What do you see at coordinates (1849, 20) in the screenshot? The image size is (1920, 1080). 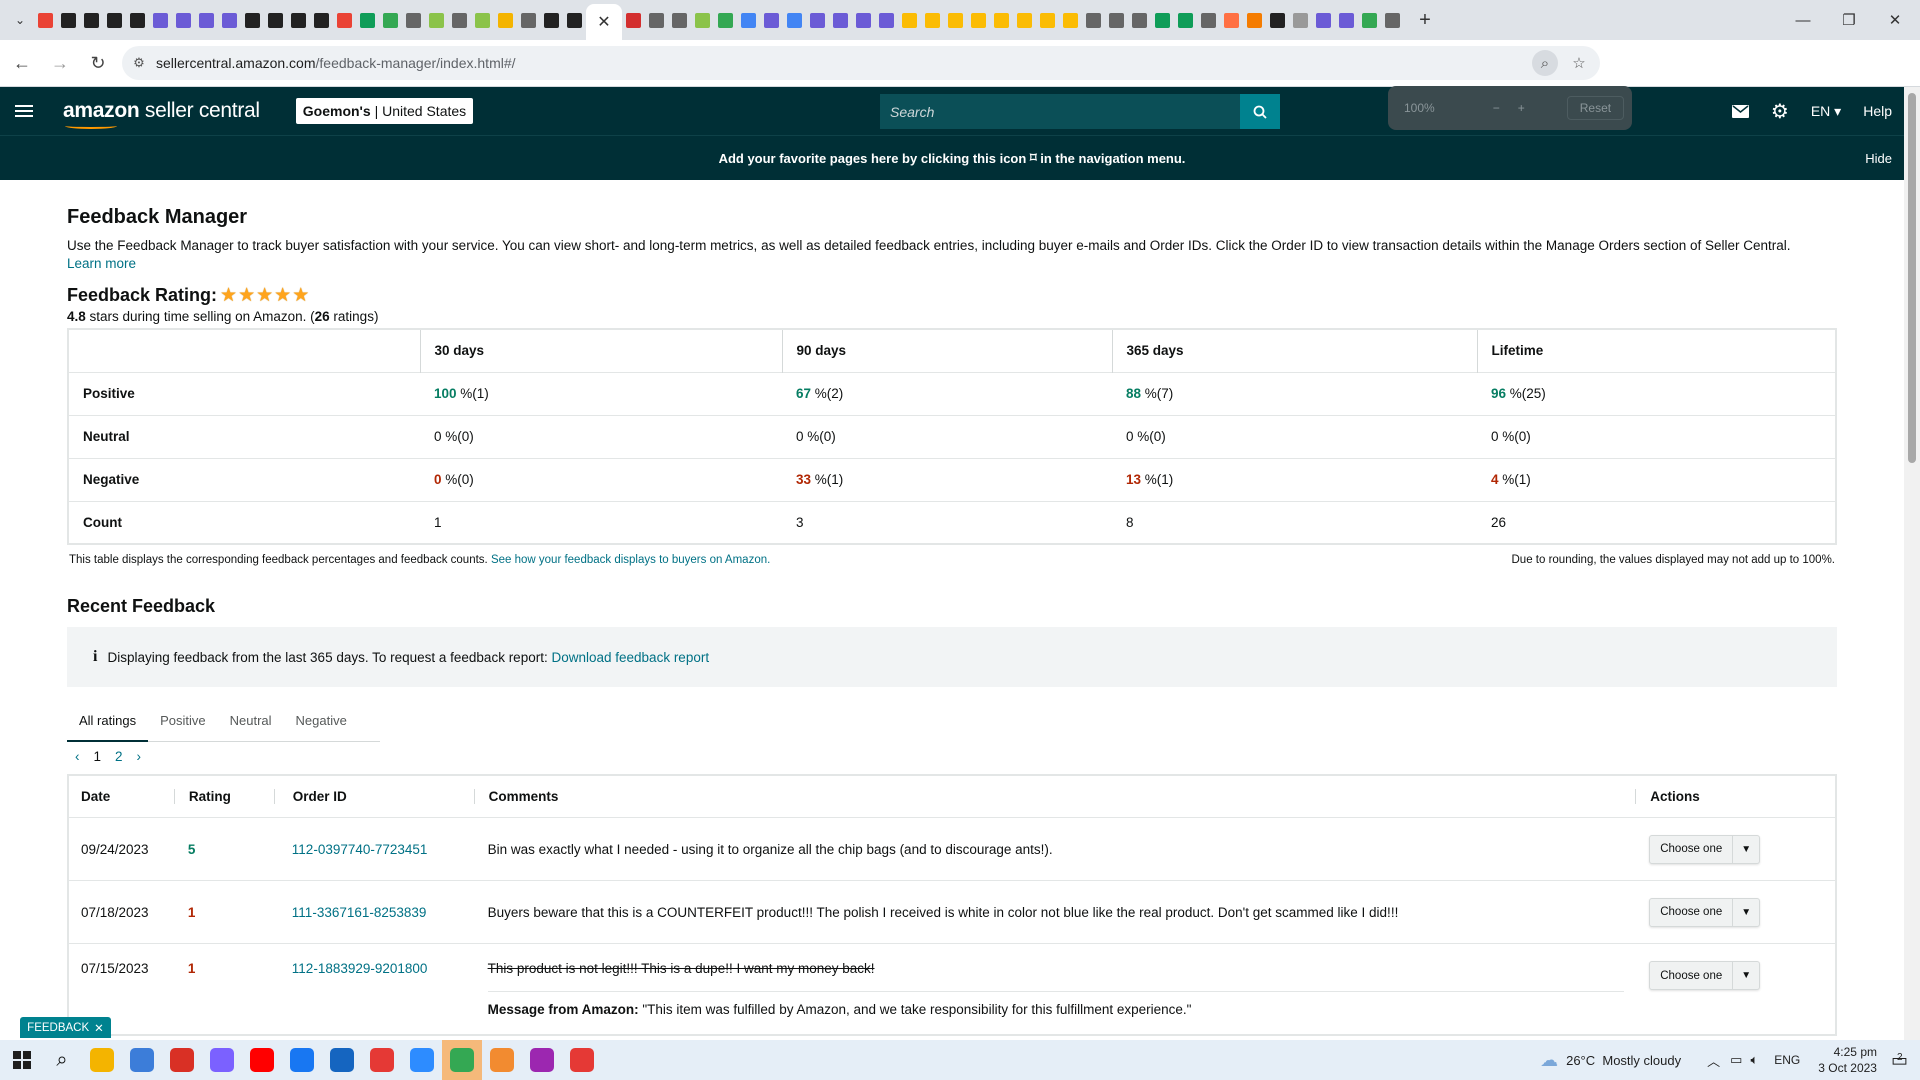 I see `restore-icon: ❐` at bounding box center [1849, 20].